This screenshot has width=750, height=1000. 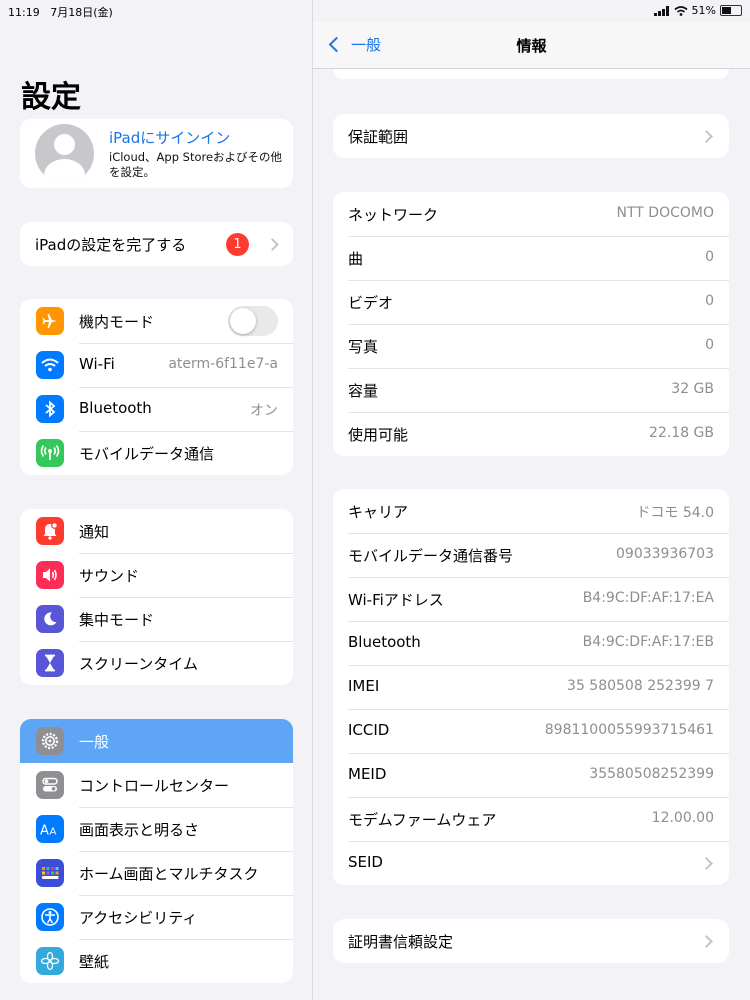 I want to click on wifi-network-value: aterm-6f11e7-a, so click(x=223, y=364).